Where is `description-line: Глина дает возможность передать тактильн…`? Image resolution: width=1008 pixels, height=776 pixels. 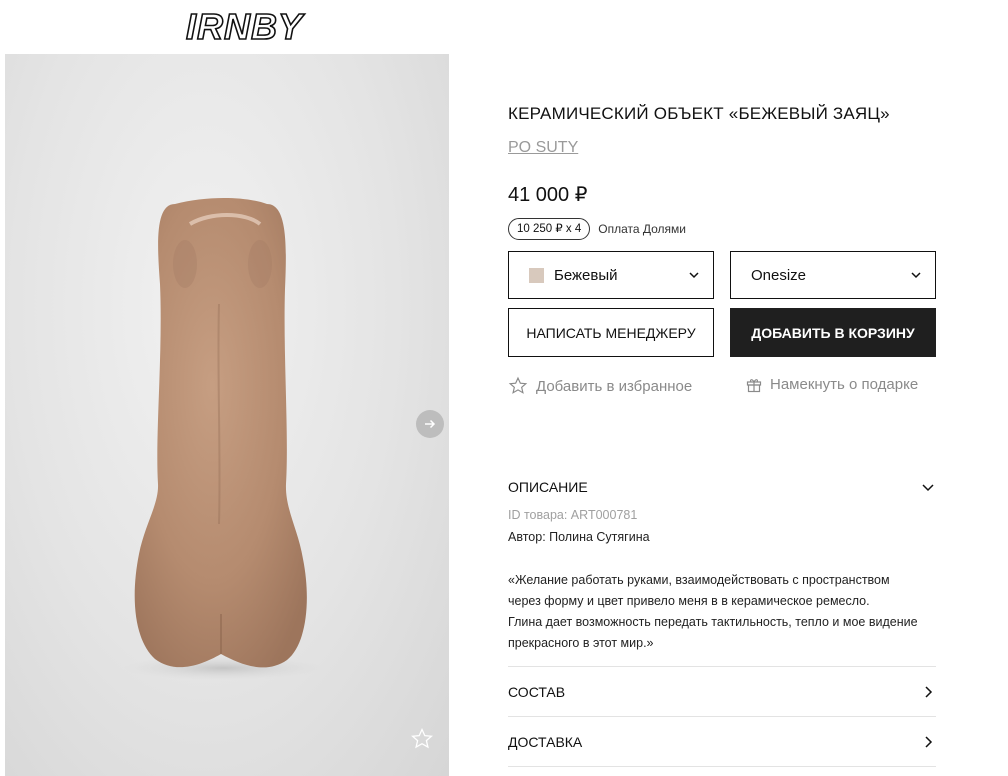 description-line: Глина дает возможность передать тактильн… is located at coordinates (713, 622).